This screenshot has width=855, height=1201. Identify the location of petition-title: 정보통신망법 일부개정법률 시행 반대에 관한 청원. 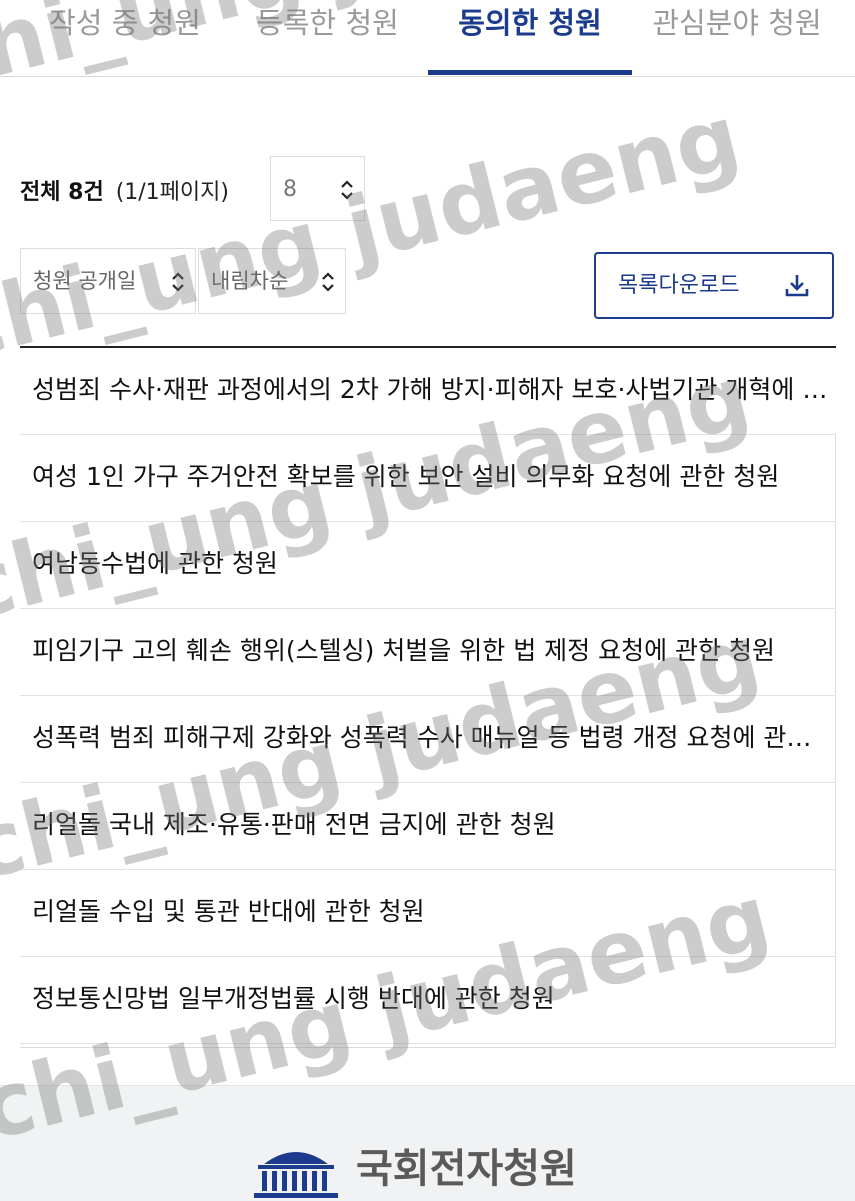
(293, 998).